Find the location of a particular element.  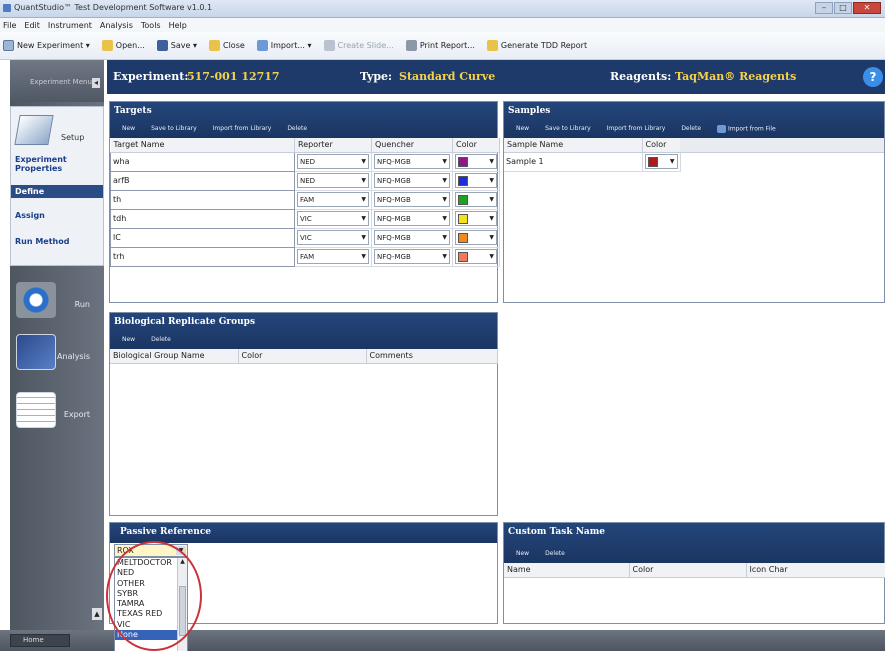

minimize-button: – is located at coordinates (824, 8).